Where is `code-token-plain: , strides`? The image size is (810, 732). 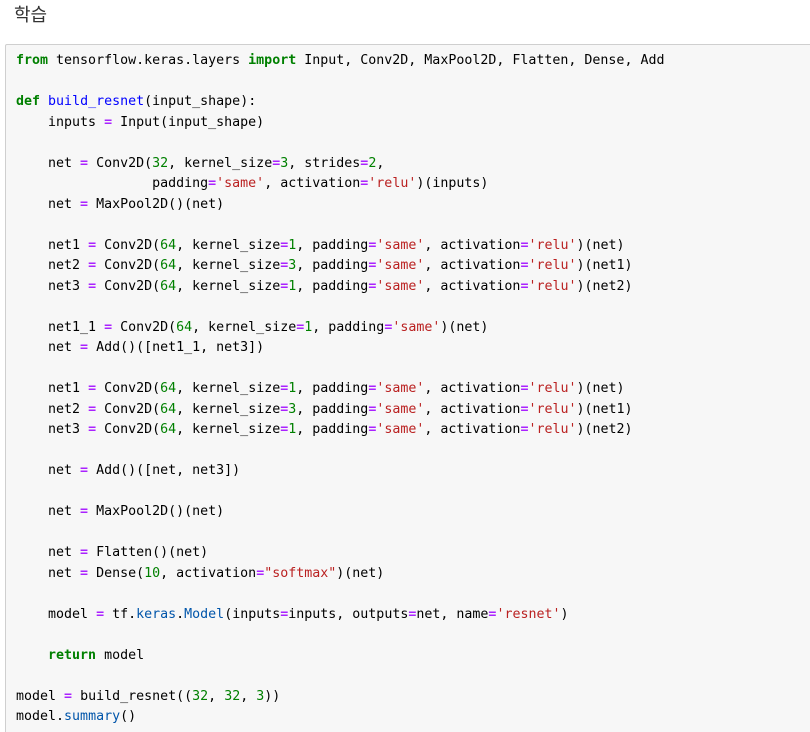 code-token-plain: , strides is located at coordinates (324, 163).